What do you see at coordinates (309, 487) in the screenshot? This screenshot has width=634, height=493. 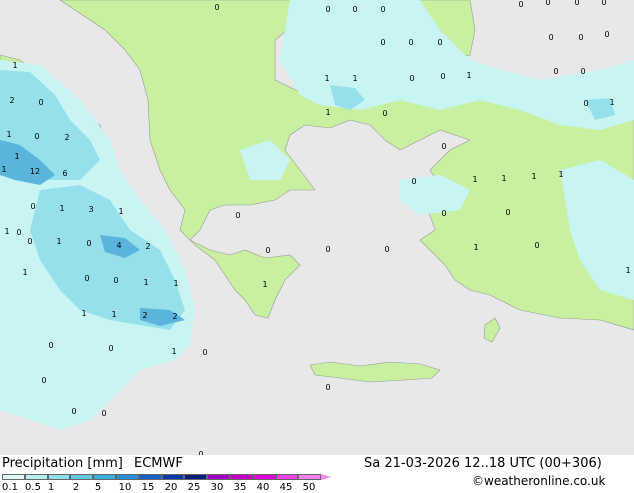 I see `legend-tick-label: 50` at bounding box center [309, 487].